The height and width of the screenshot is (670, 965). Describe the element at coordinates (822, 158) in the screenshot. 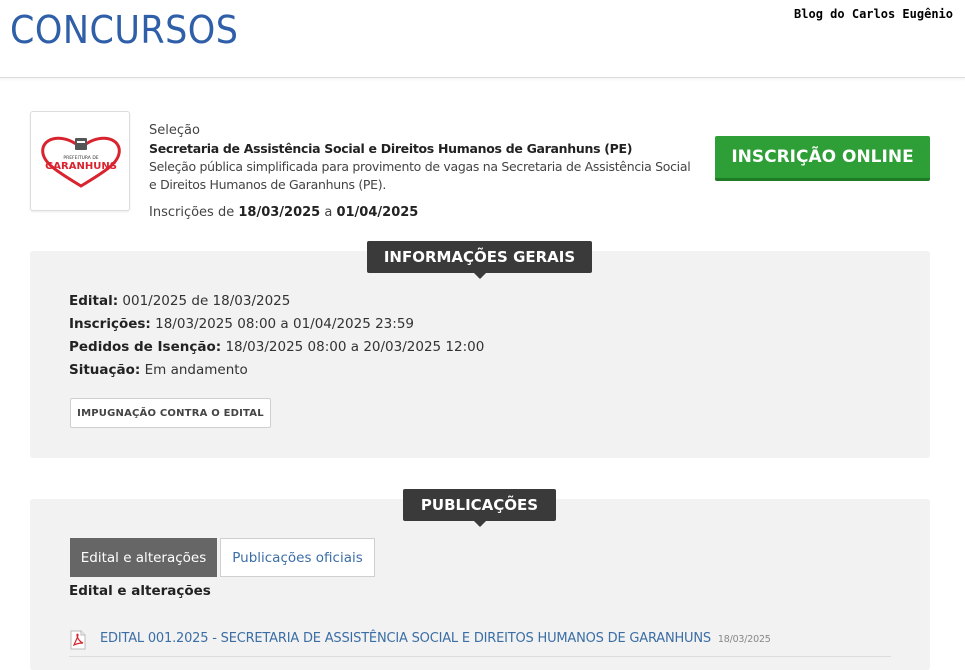

I see `online-signup-button: INSCRIÇÃO ONLINE` at that location.